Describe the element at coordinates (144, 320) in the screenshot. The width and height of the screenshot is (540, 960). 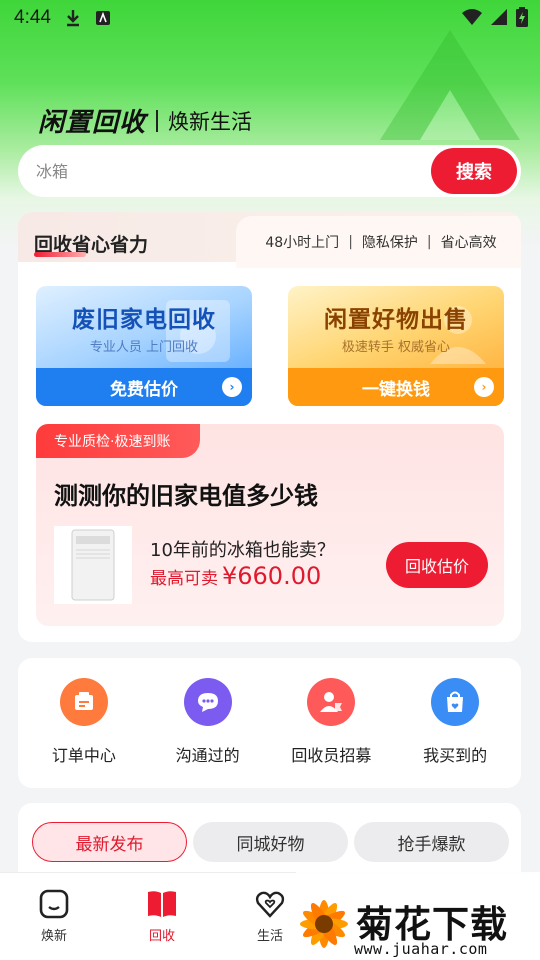
I see `appliance-recycle-title: 废旧家电回收` at that location.